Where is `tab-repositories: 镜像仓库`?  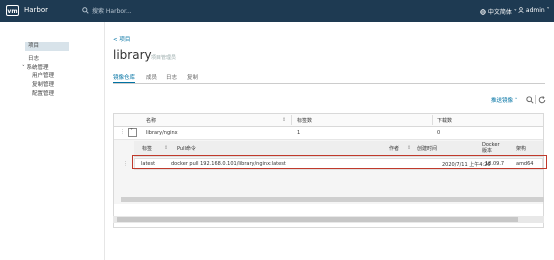
tab-repositories: 镜像仓库 is located at coordinates (124, 78).